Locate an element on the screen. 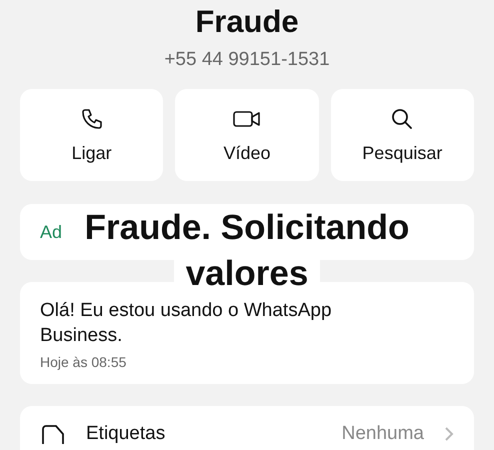 This screenshot has height=450, width=494. action-button: Pesquisar is located at coordinates (402, 135).